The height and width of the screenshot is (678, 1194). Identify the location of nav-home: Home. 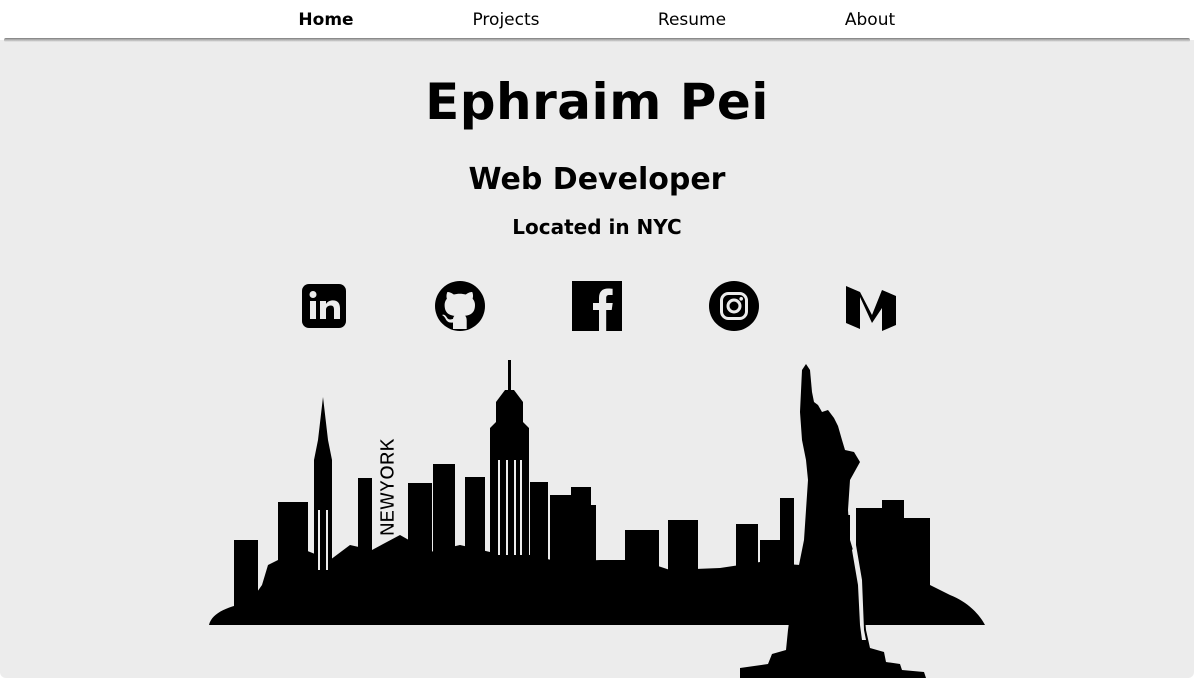
(325, 20).